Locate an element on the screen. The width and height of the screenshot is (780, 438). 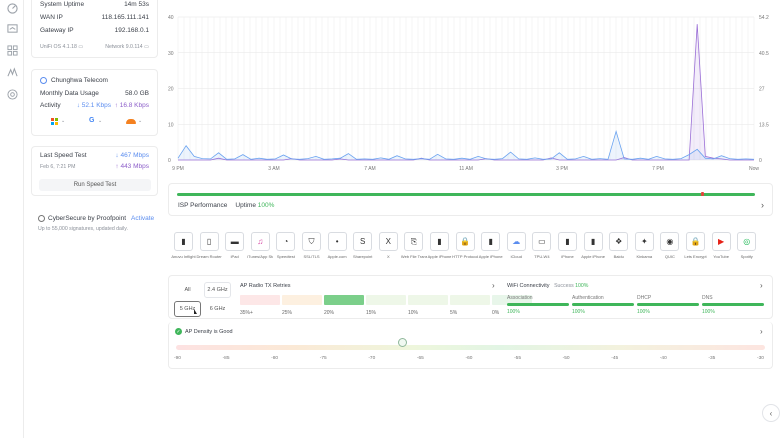
band-all-button: All is located at coordinates (187, 290).